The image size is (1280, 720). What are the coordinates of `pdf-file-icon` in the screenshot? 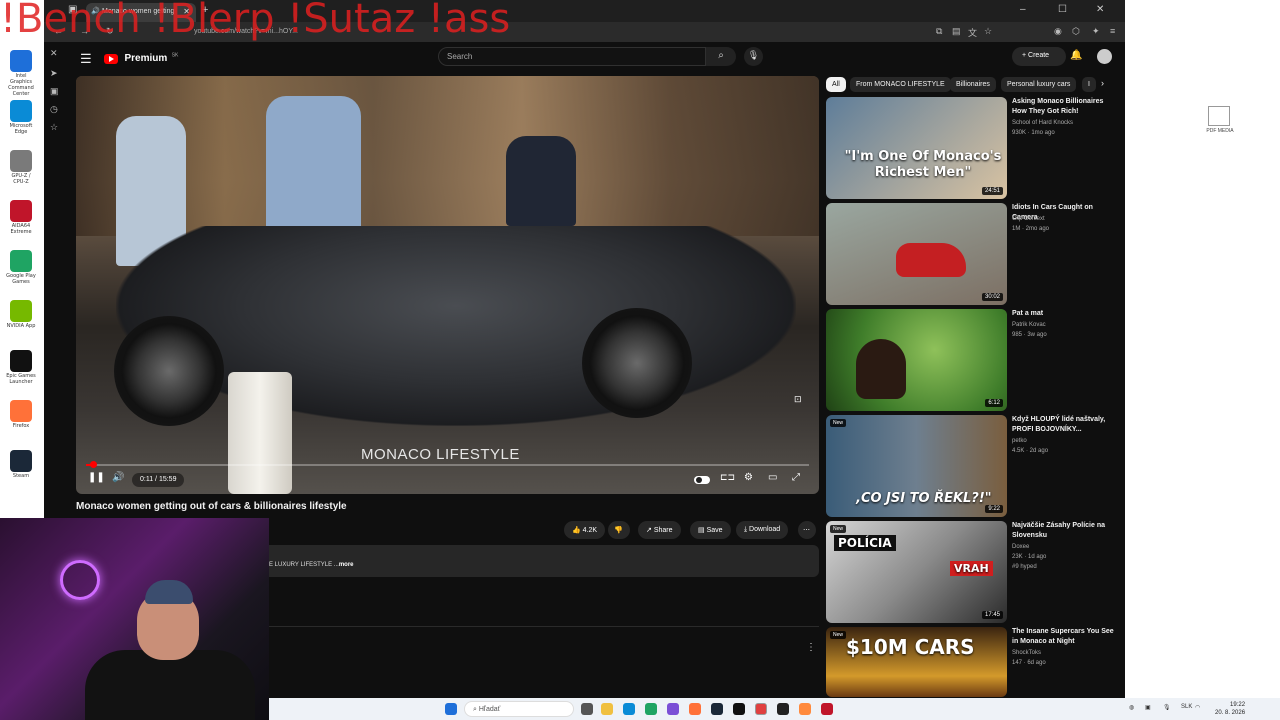 It's located at (1219, 116).